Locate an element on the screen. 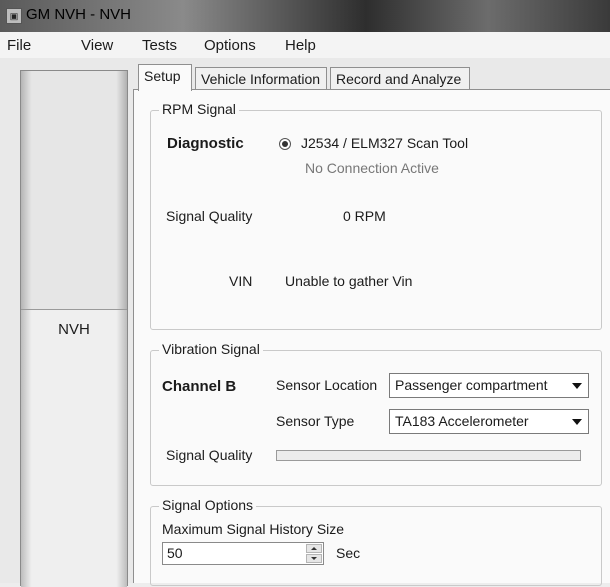 The height and width of the screenshot is (587, 610). stepper-buttons is located at coordinates (314, 553).